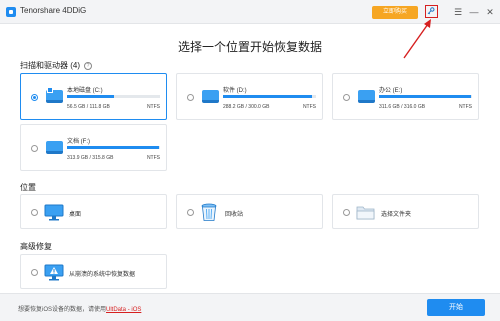  What do you see at coordinates (88, 107) in the screenshot?
I see `drive-size: 56.5 GB / 111.8 GB` at bounding box center [88, 107].